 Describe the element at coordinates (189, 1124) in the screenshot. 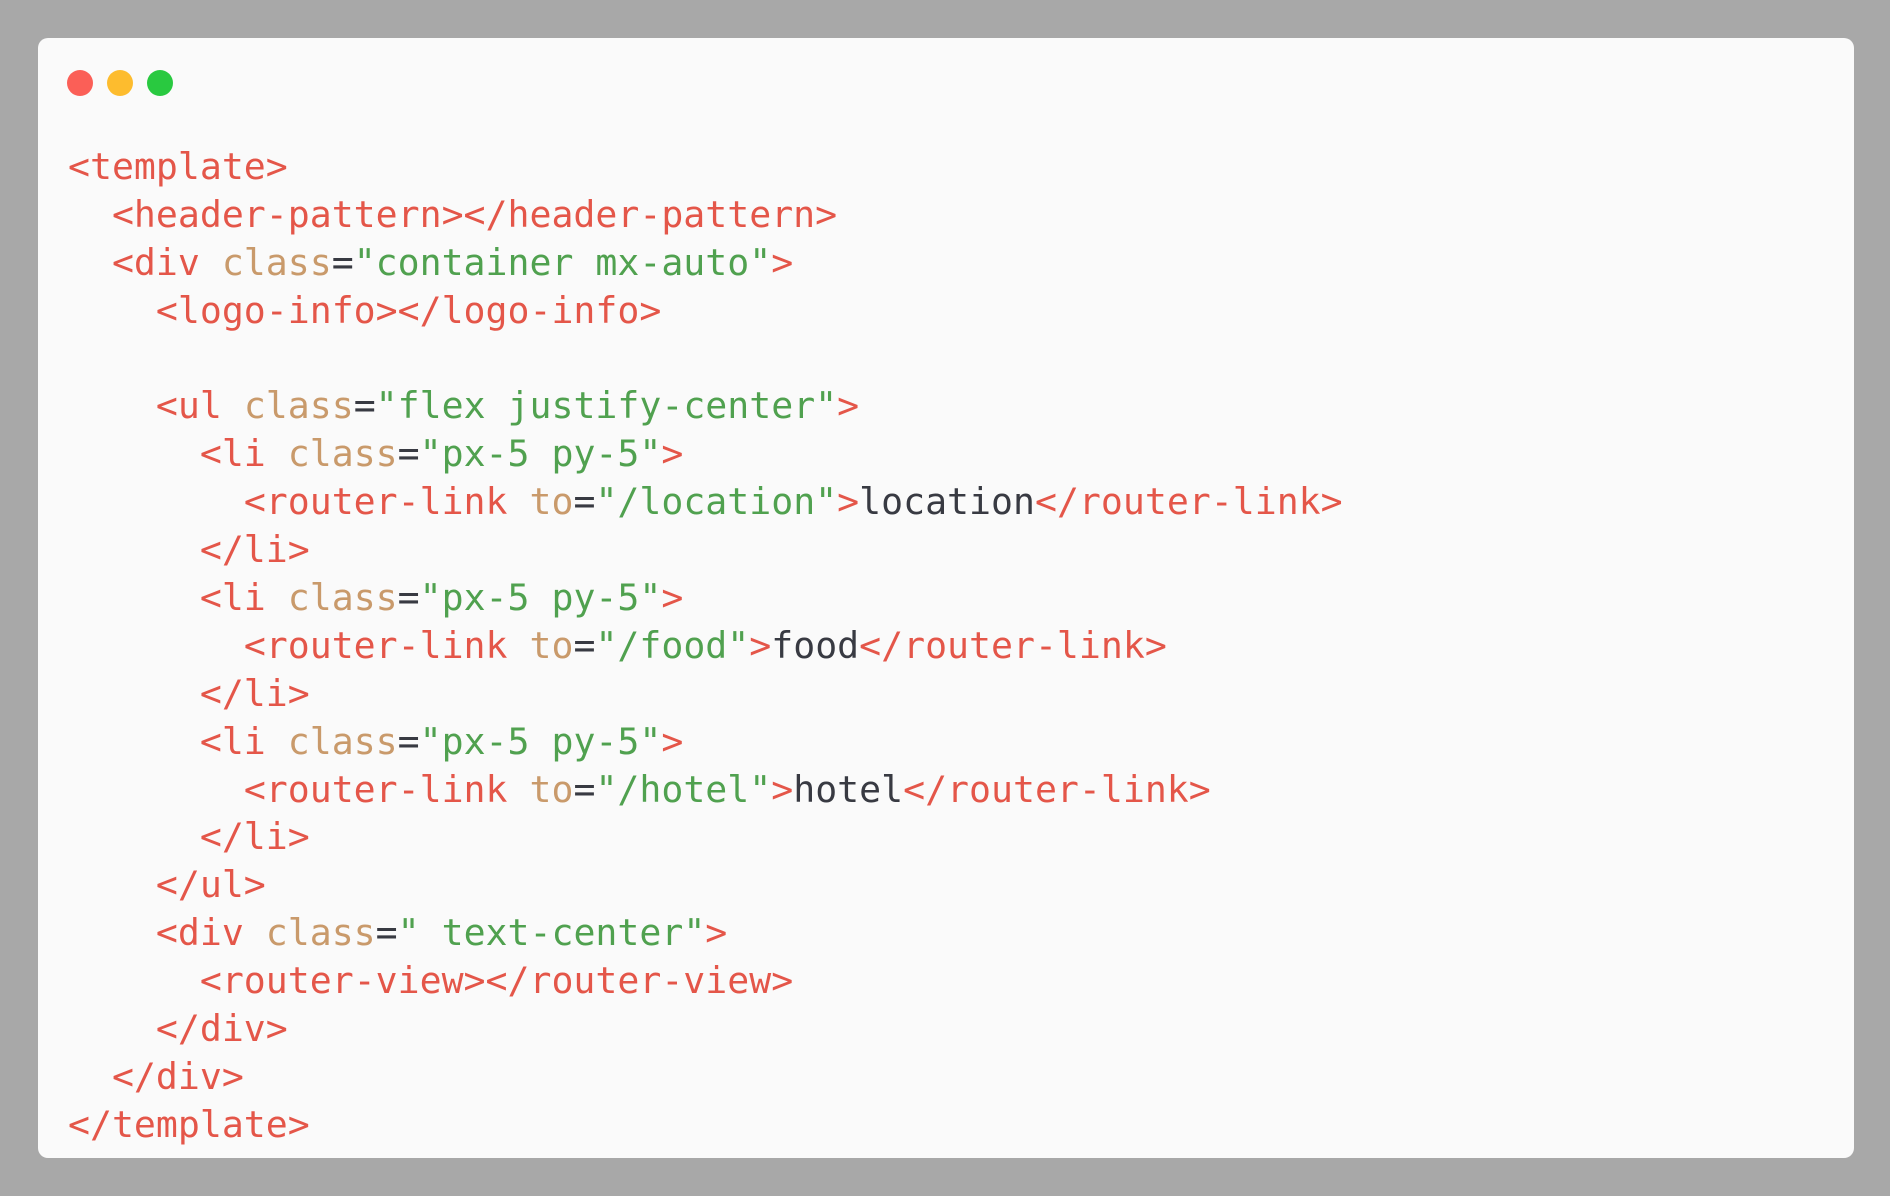

I see `code-token-tag: </template>` at that location.